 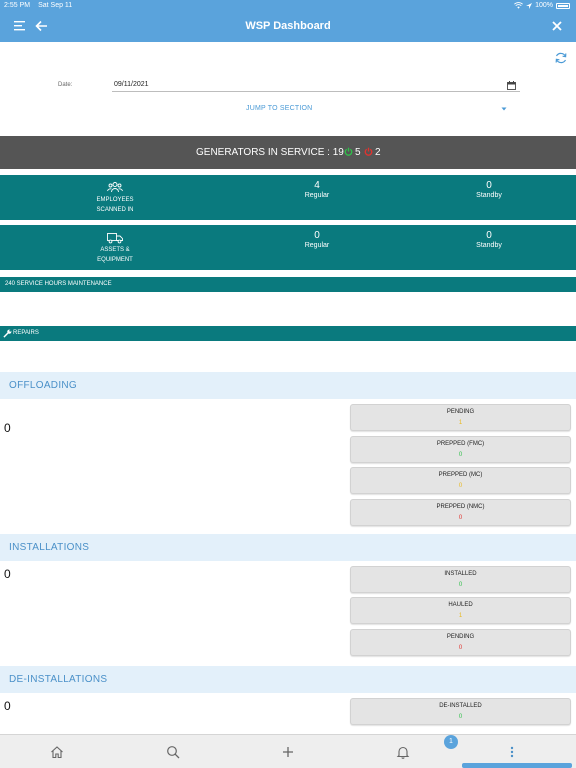 I want to click on date-field-underline, so click(x=316, y=91).